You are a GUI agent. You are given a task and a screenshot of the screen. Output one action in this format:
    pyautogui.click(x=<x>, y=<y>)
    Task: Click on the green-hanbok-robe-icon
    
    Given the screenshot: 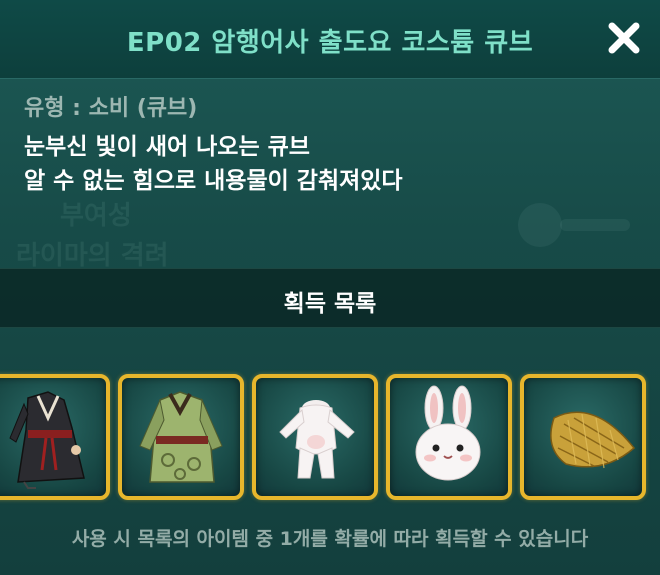 What is the action you would take?
    pyautogui.click(x=181, y=437)
    